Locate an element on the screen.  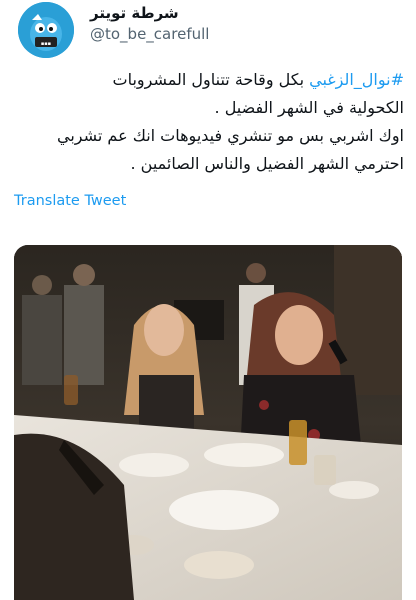
cartoon-bird-avatar-icon: ▪▪▪ is located at coordinates (46, 30).